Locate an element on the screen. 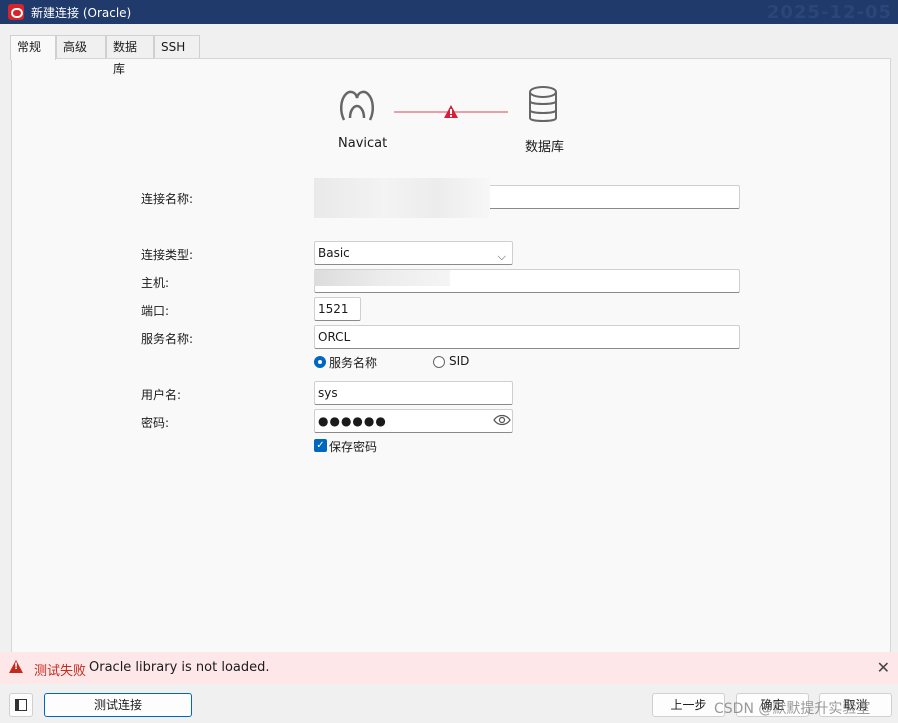  port-label: 端口: is located at coordinates (155, 311).